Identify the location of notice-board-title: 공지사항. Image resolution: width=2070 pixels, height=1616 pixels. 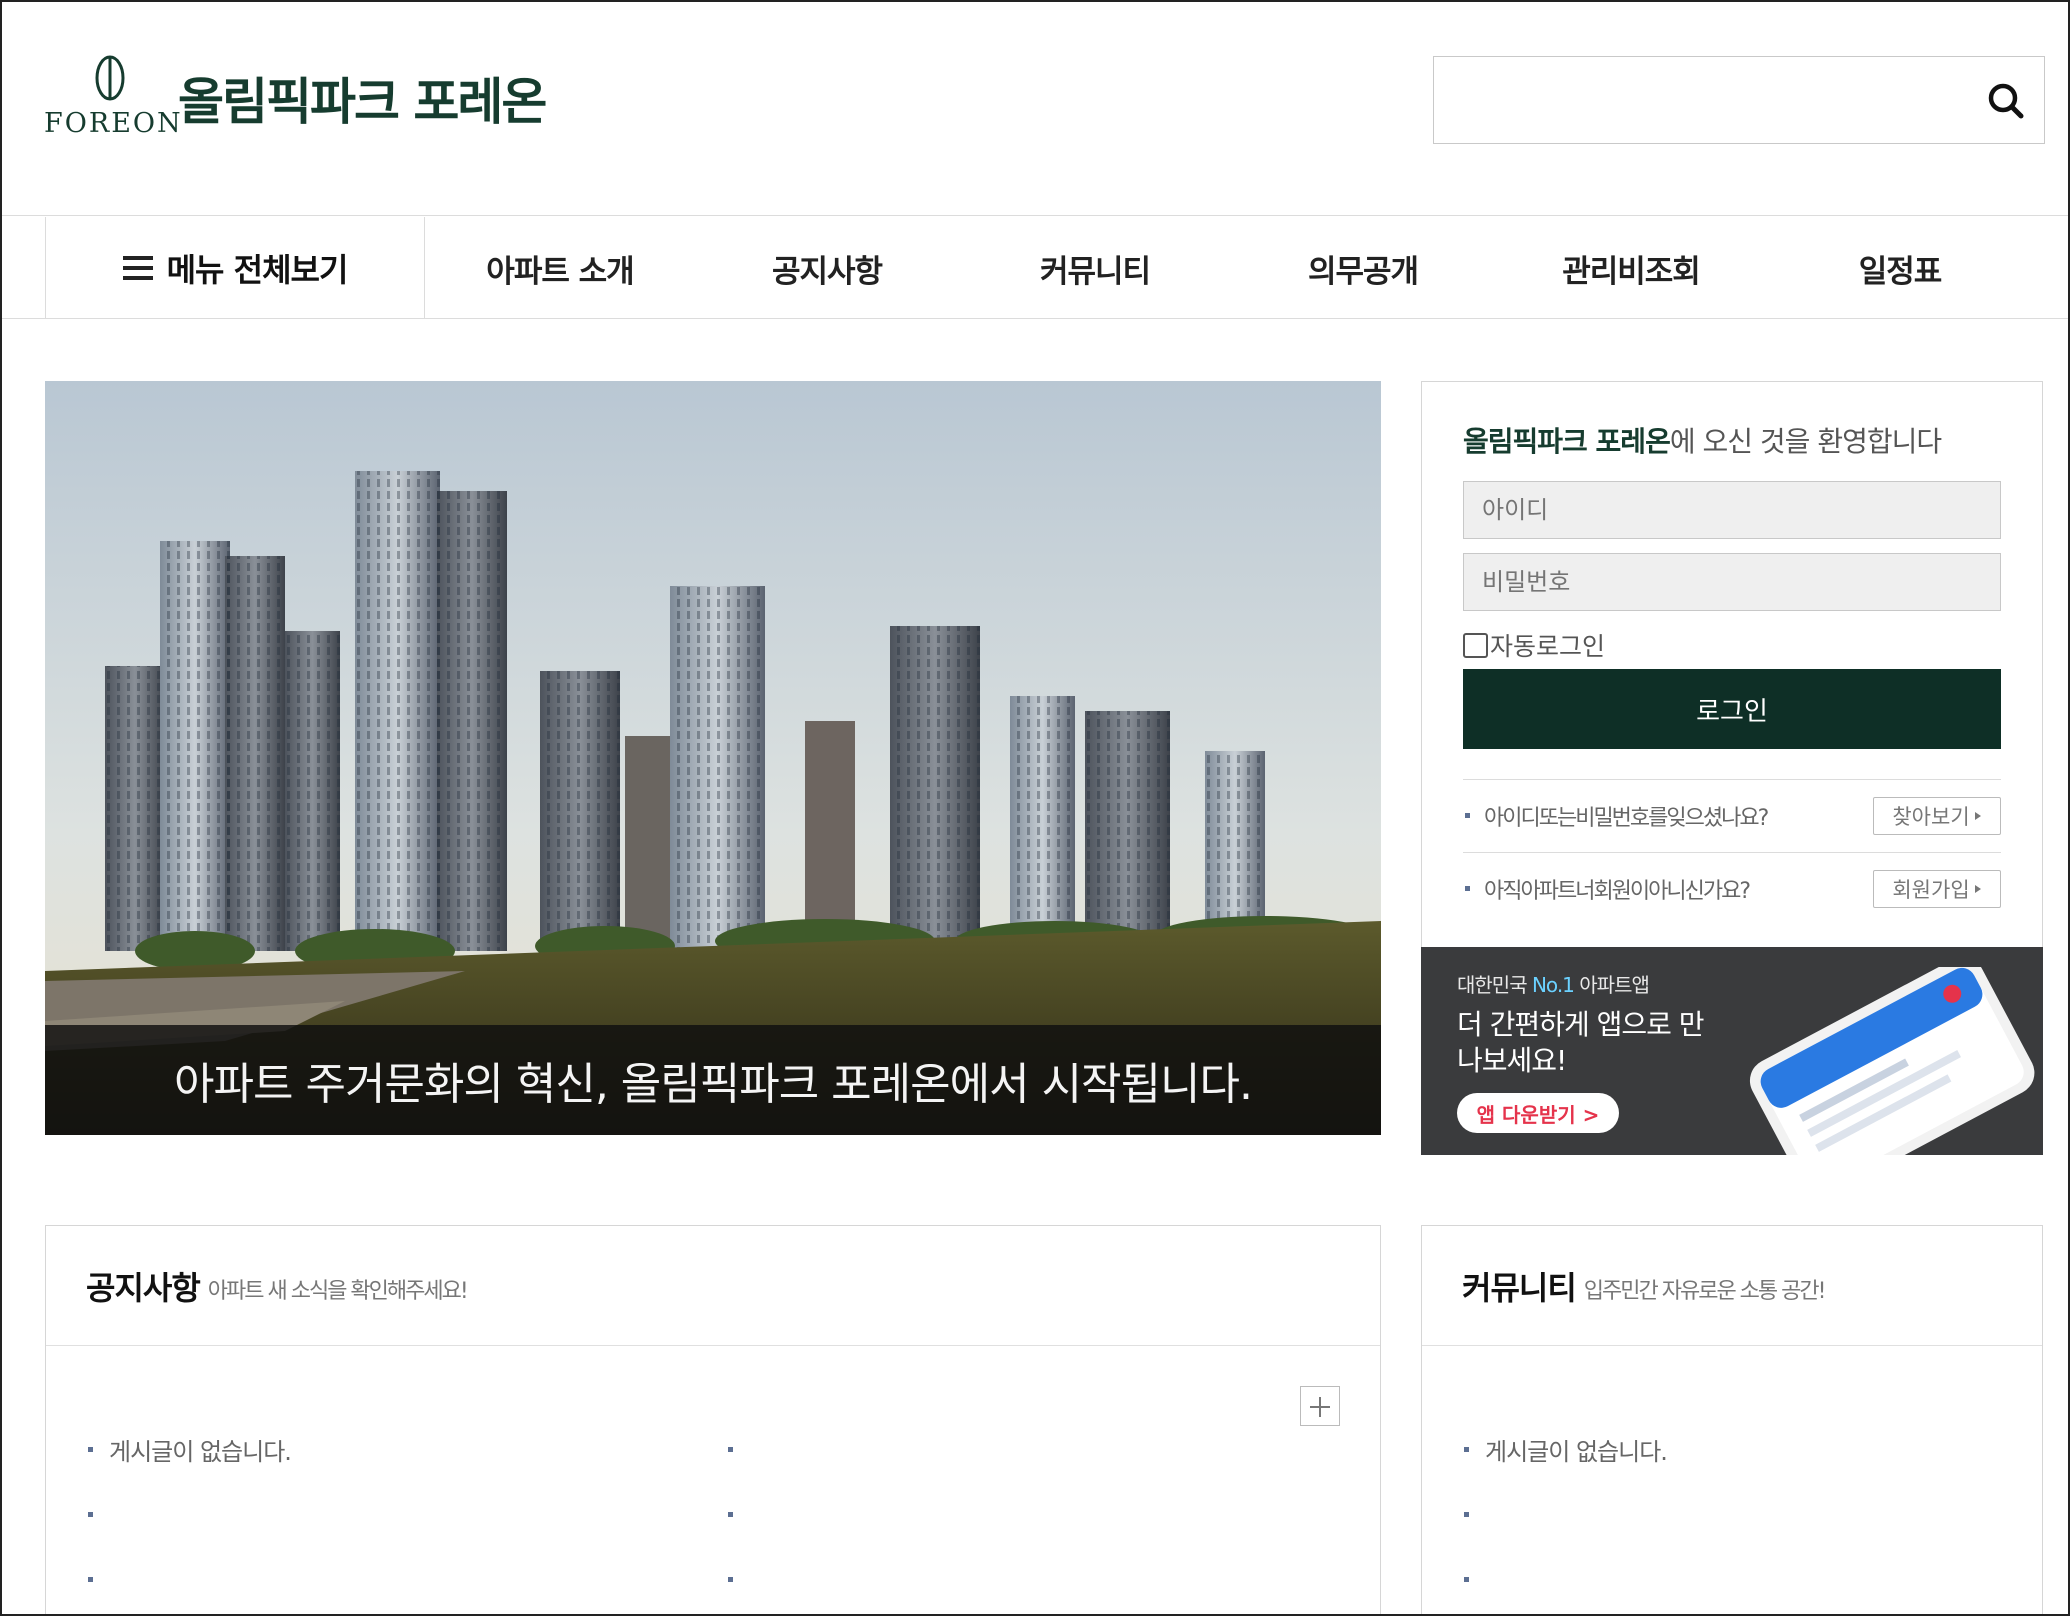
(143, 1286).